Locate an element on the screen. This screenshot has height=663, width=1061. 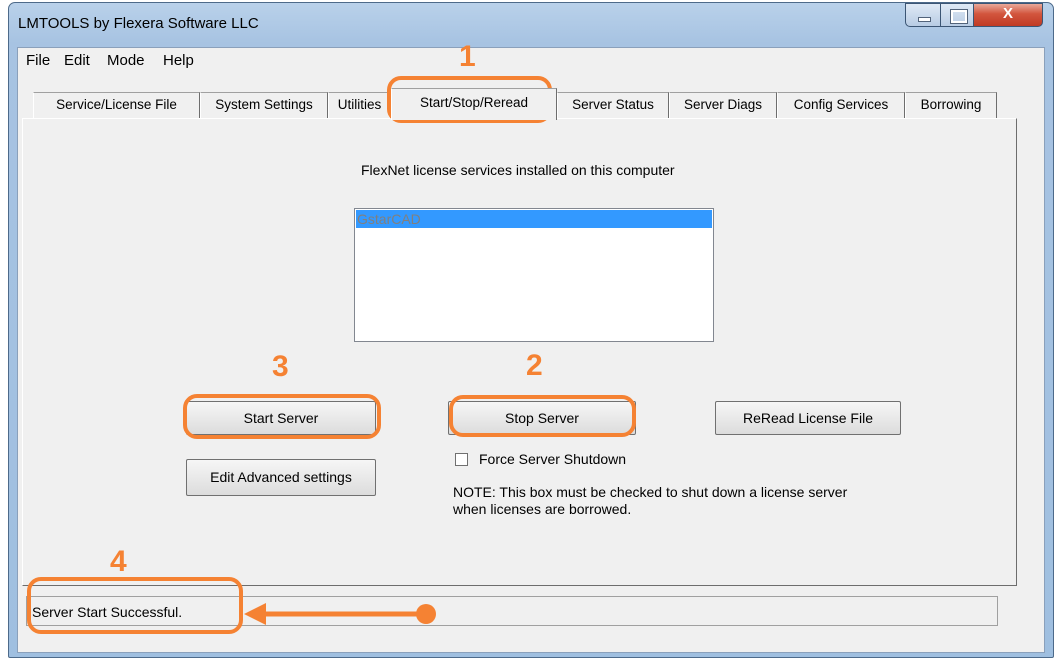
annotation-step-1: 1 is located at coordinates (467, 56).